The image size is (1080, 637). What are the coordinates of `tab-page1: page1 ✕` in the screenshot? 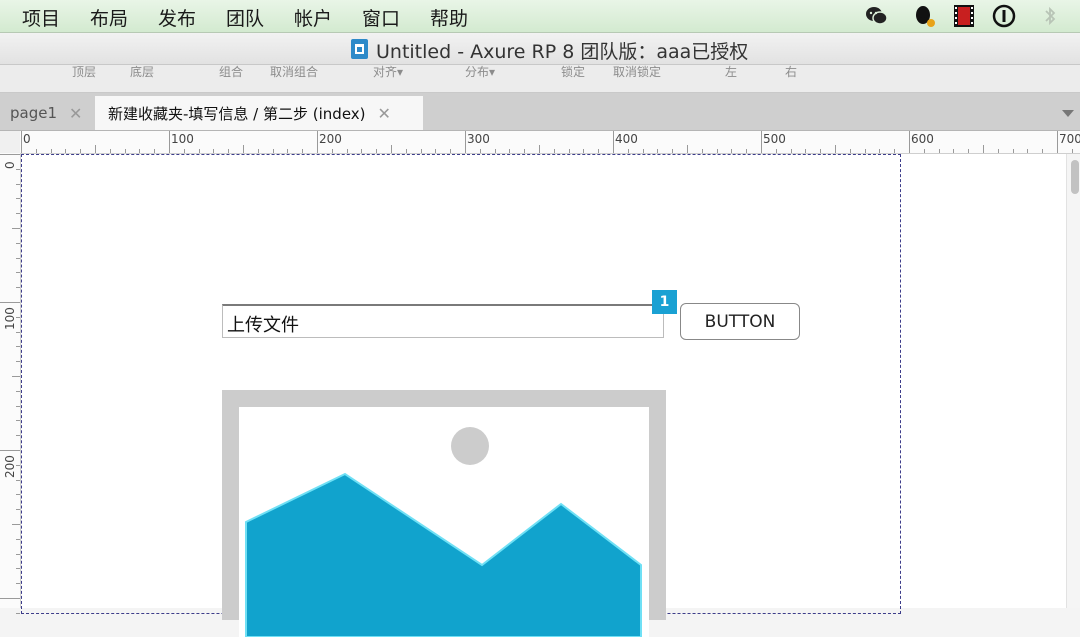 It's located at (47, 113).